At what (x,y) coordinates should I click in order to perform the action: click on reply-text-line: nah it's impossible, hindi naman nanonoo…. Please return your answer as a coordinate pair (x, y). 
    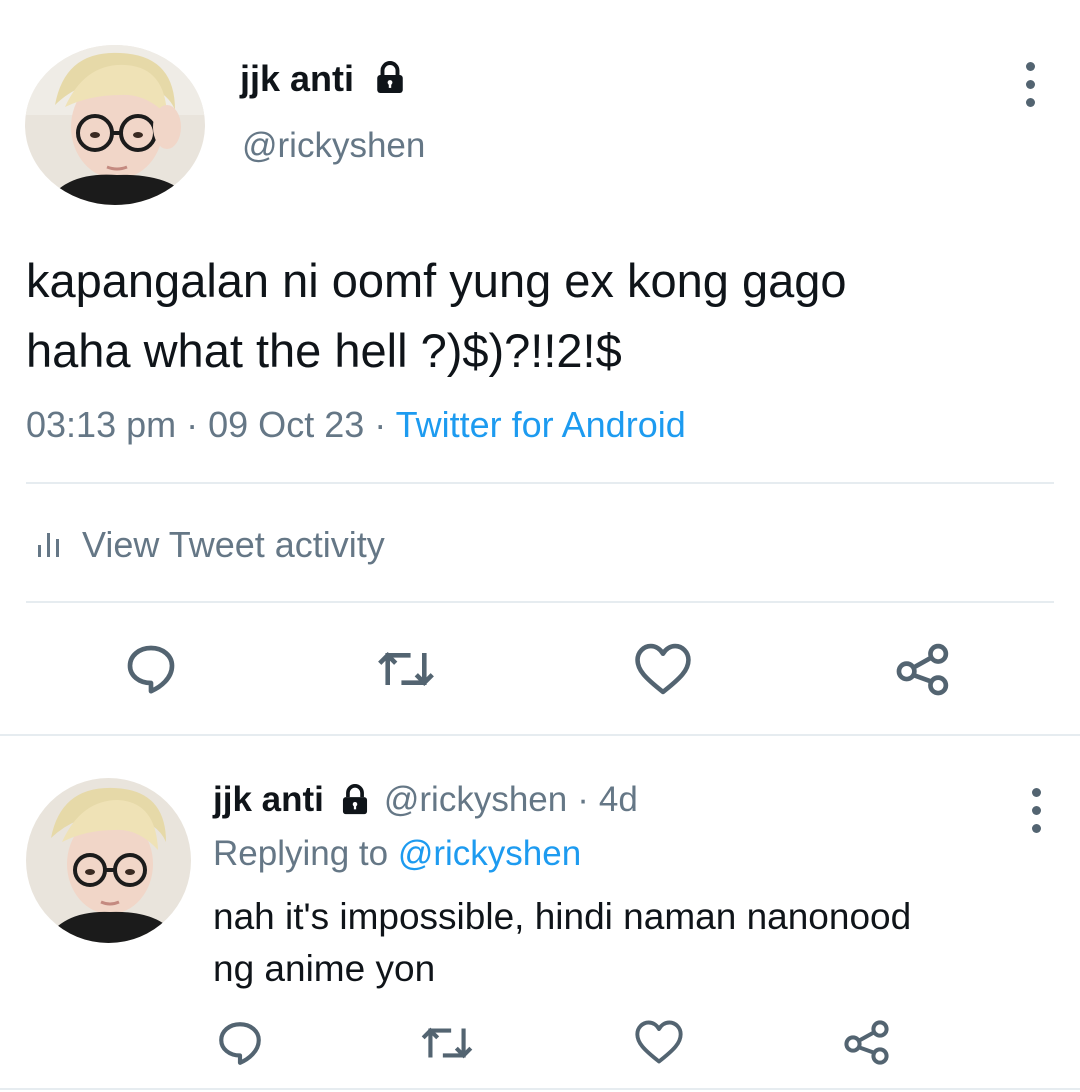
    Looking at the image, I should click on (562, 916).